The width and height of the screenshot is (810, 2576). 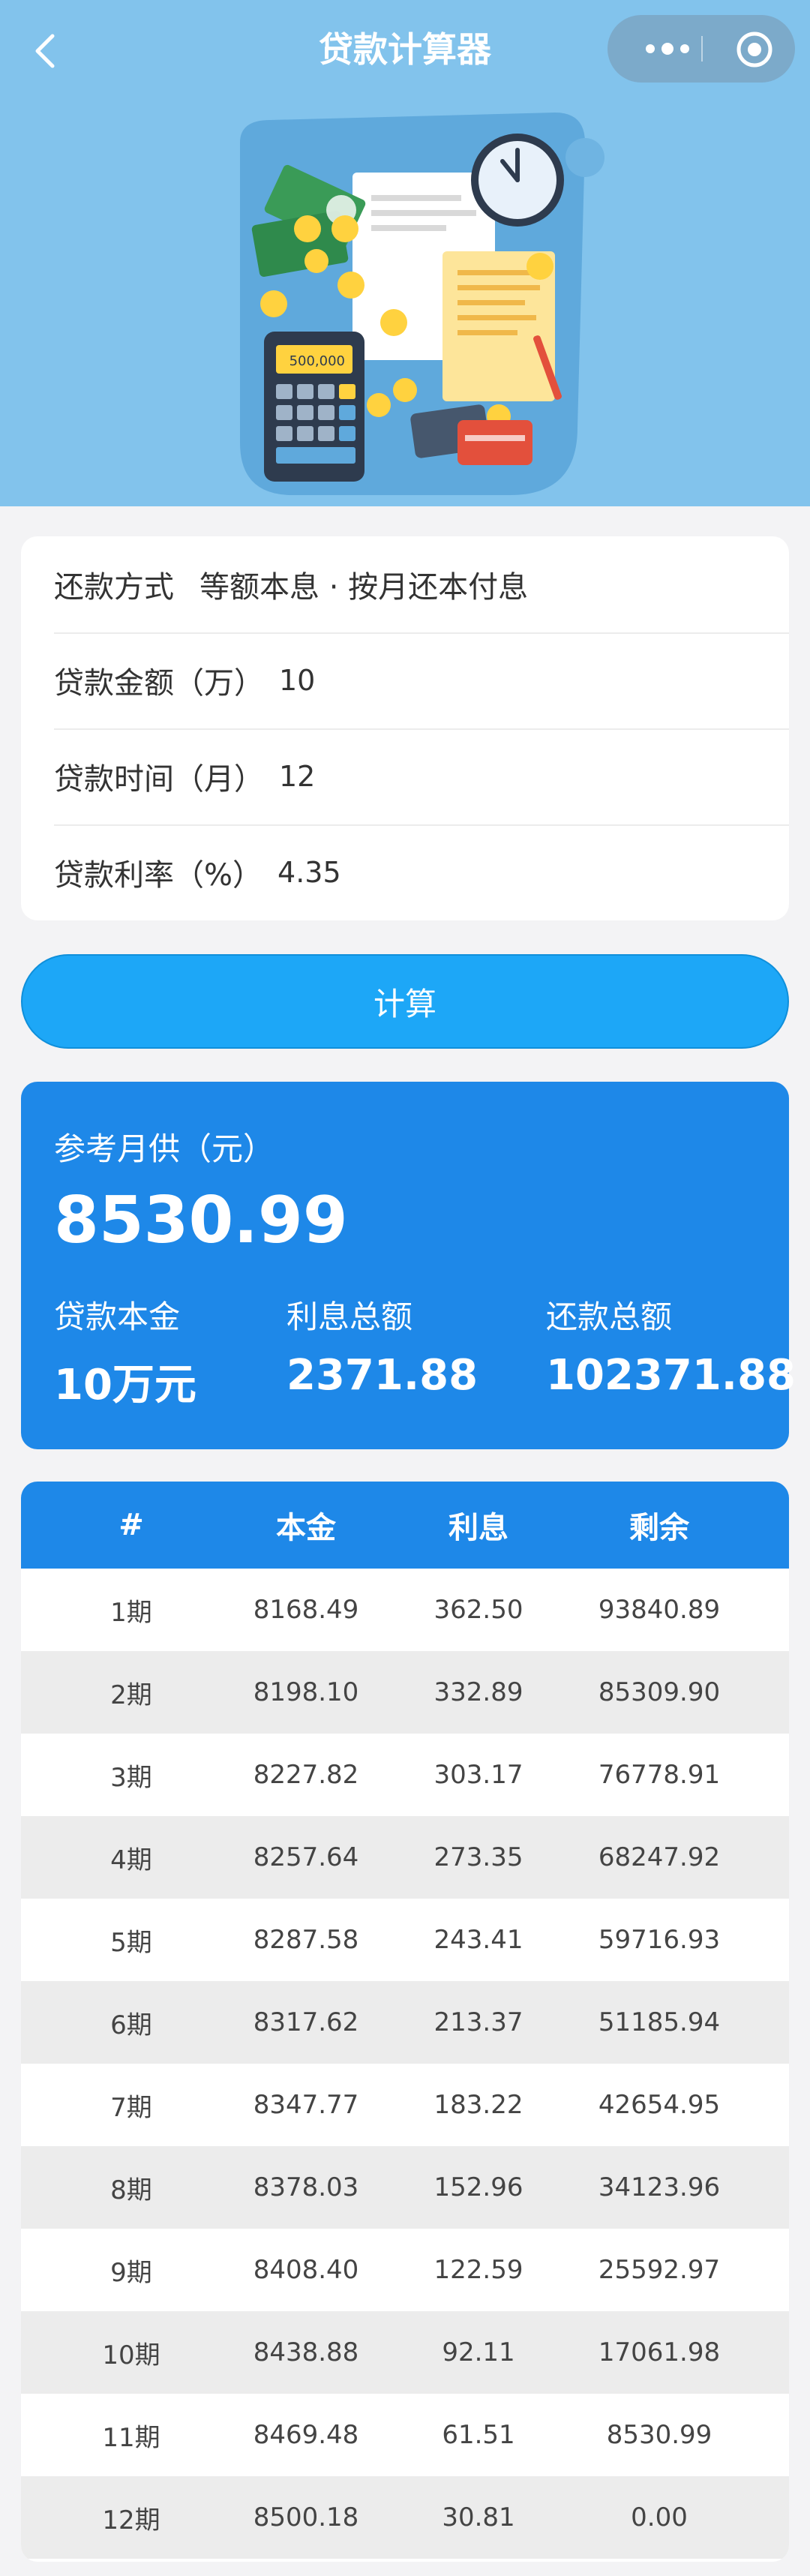 What do you see at coordinates (405, 1940) in the screenshot?
I see `table-row: 5期 8287.58 243.41 59716.93` at bounding box center [405, 1940].